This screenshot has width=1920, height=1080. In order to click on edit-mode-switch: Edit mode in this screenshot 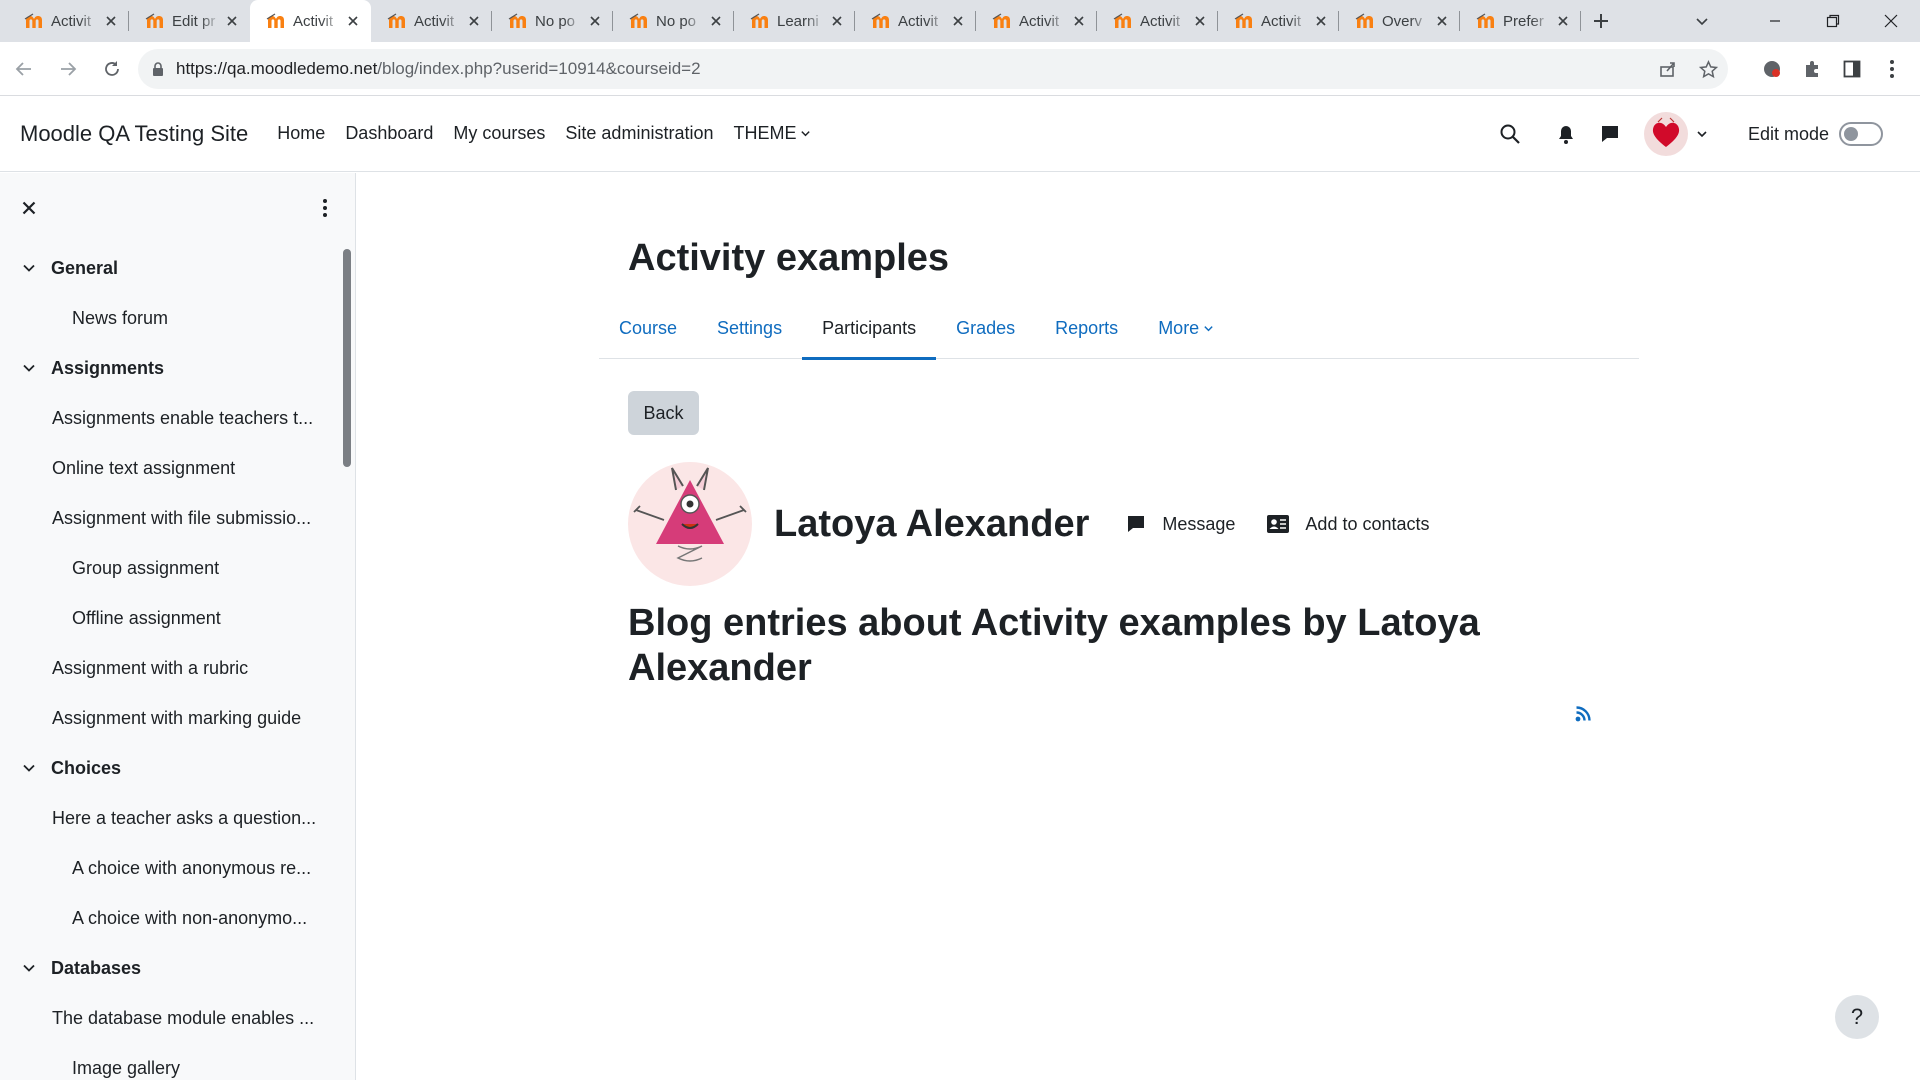, I will do `click(1834, 134)`.